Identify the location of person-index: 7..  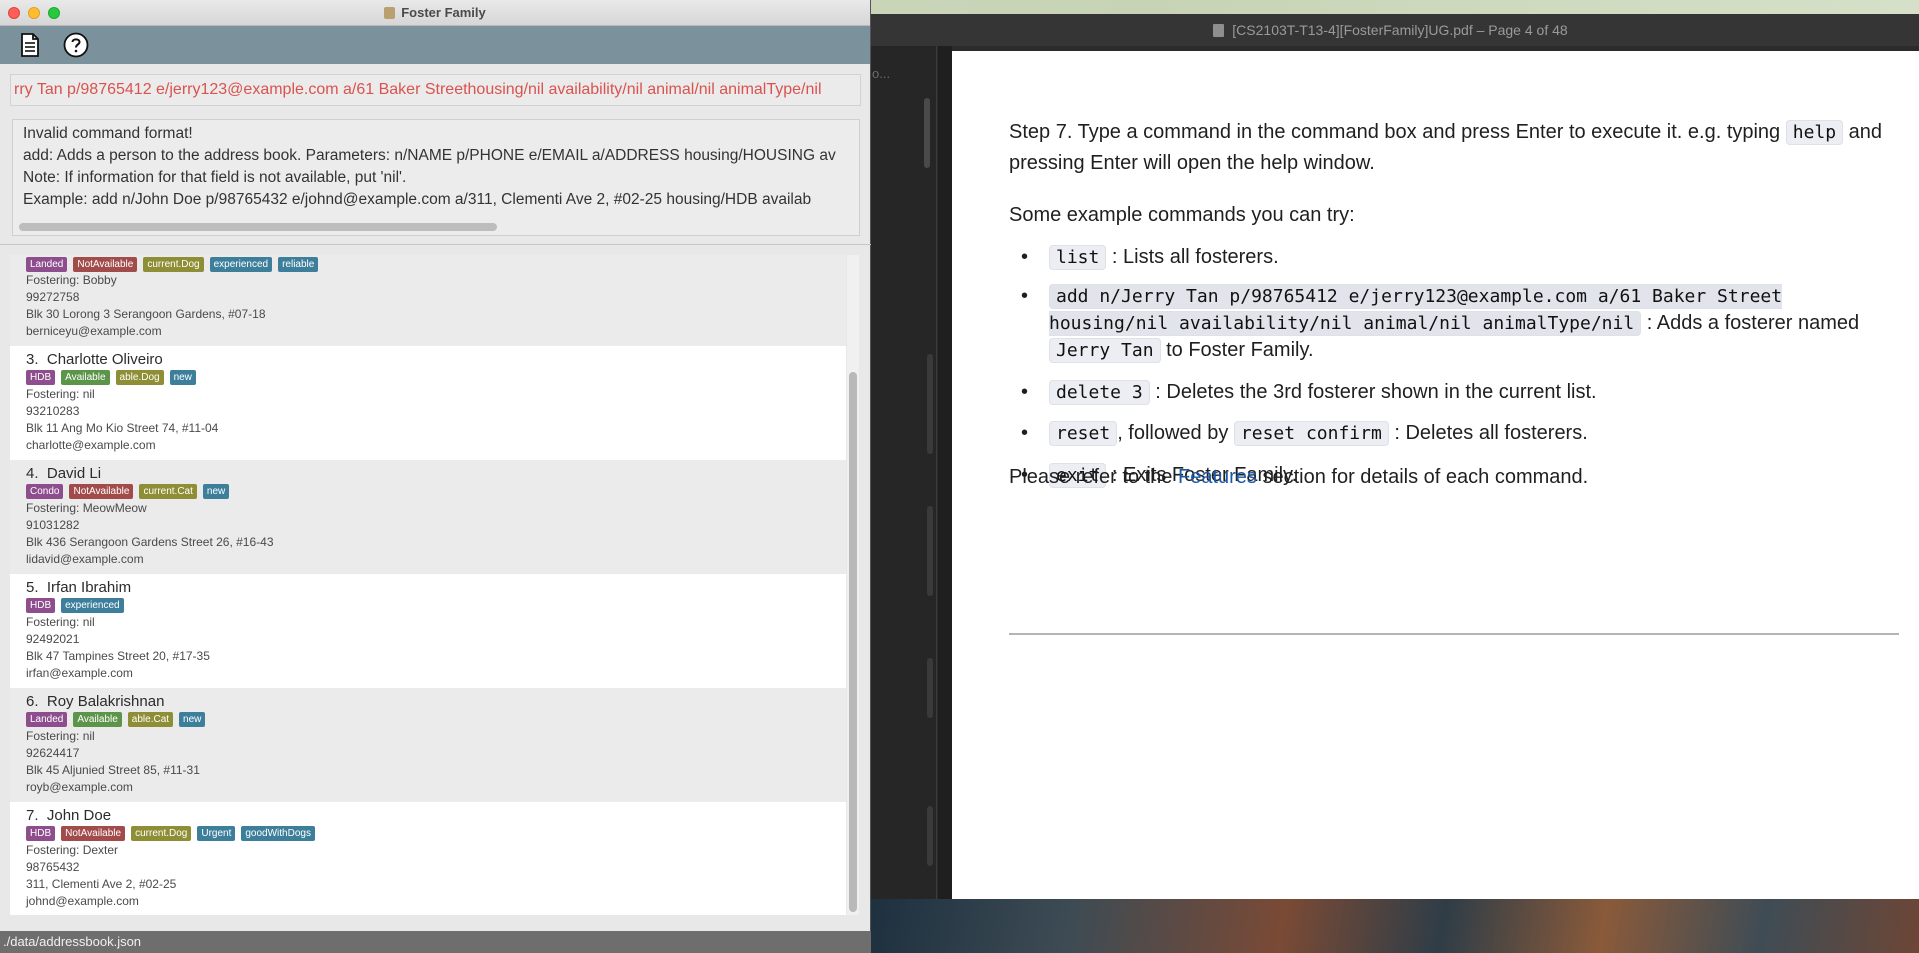
(32, 815).